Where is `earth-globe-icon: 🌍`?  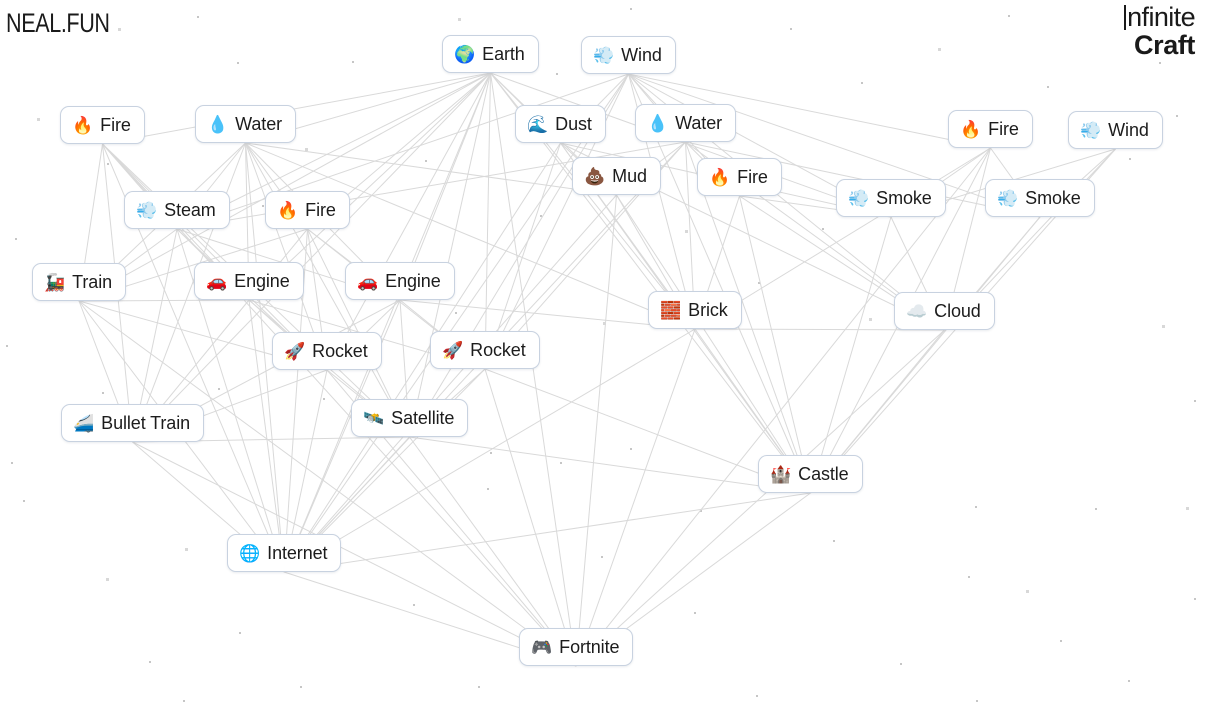 earth-globe-icon: 🌍 is located at coordinates (465, 54).